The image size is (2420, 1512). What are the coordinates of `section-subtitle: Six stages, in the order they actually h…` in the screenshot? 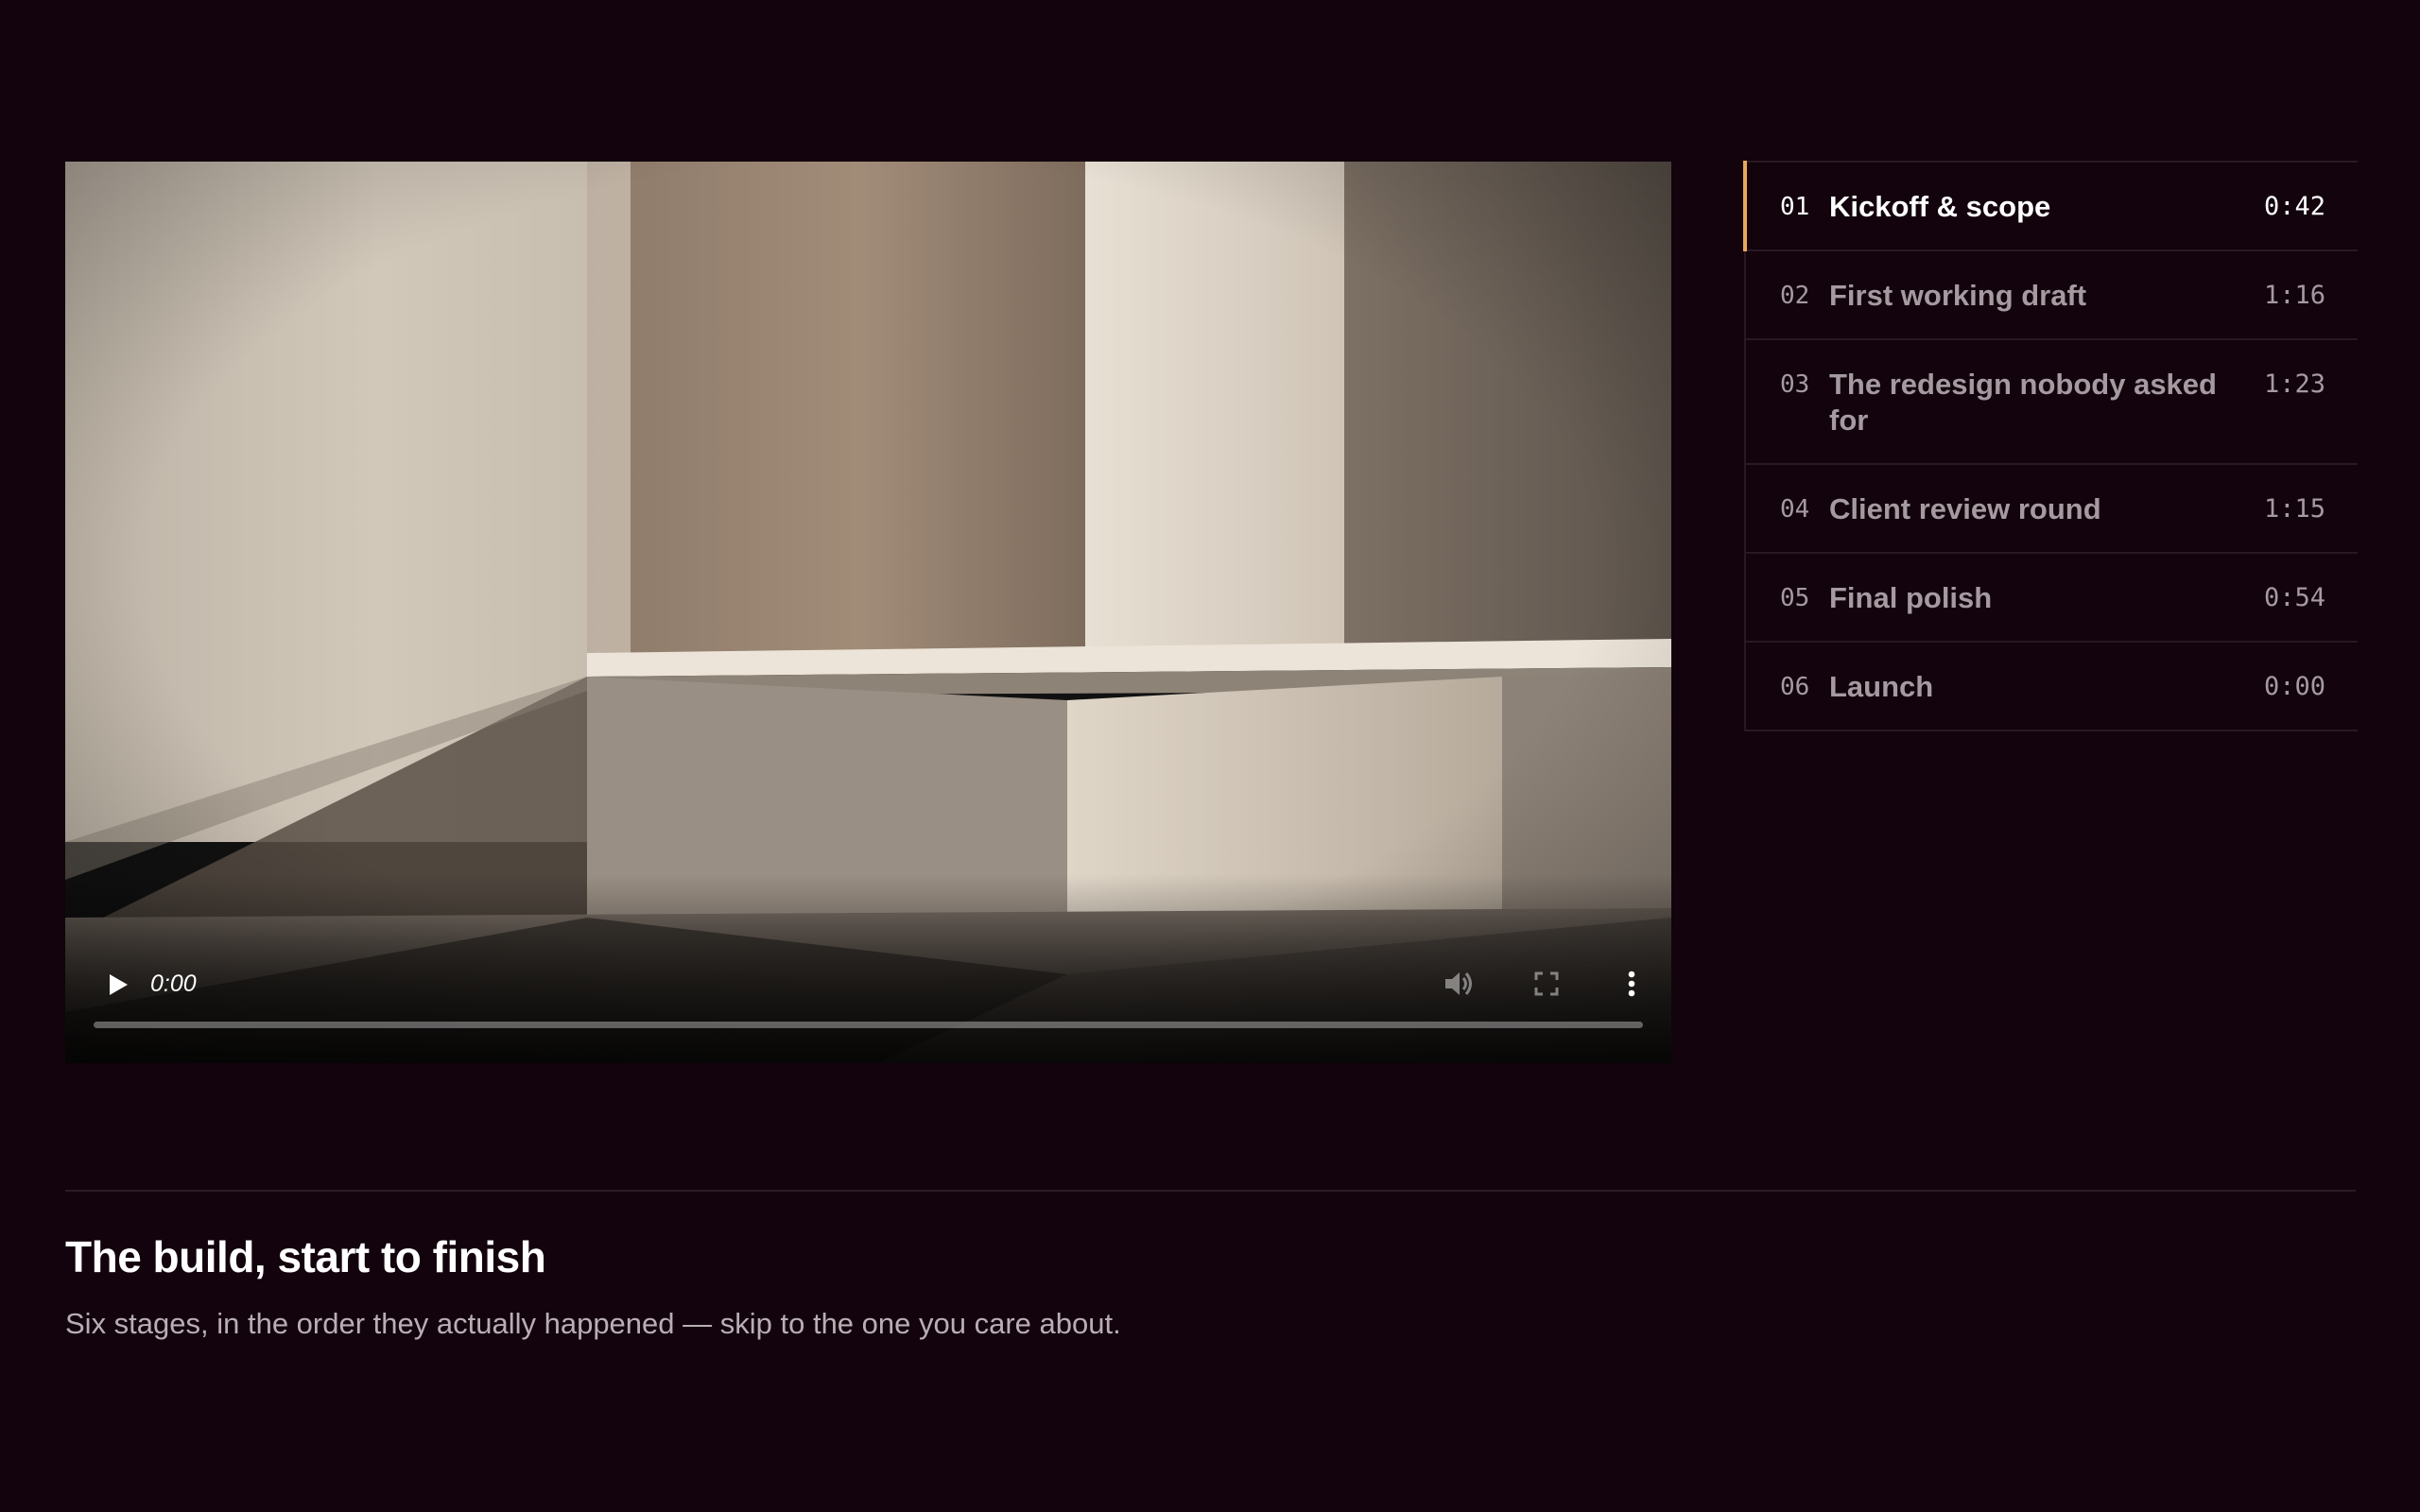 It's located at (593, 1323).